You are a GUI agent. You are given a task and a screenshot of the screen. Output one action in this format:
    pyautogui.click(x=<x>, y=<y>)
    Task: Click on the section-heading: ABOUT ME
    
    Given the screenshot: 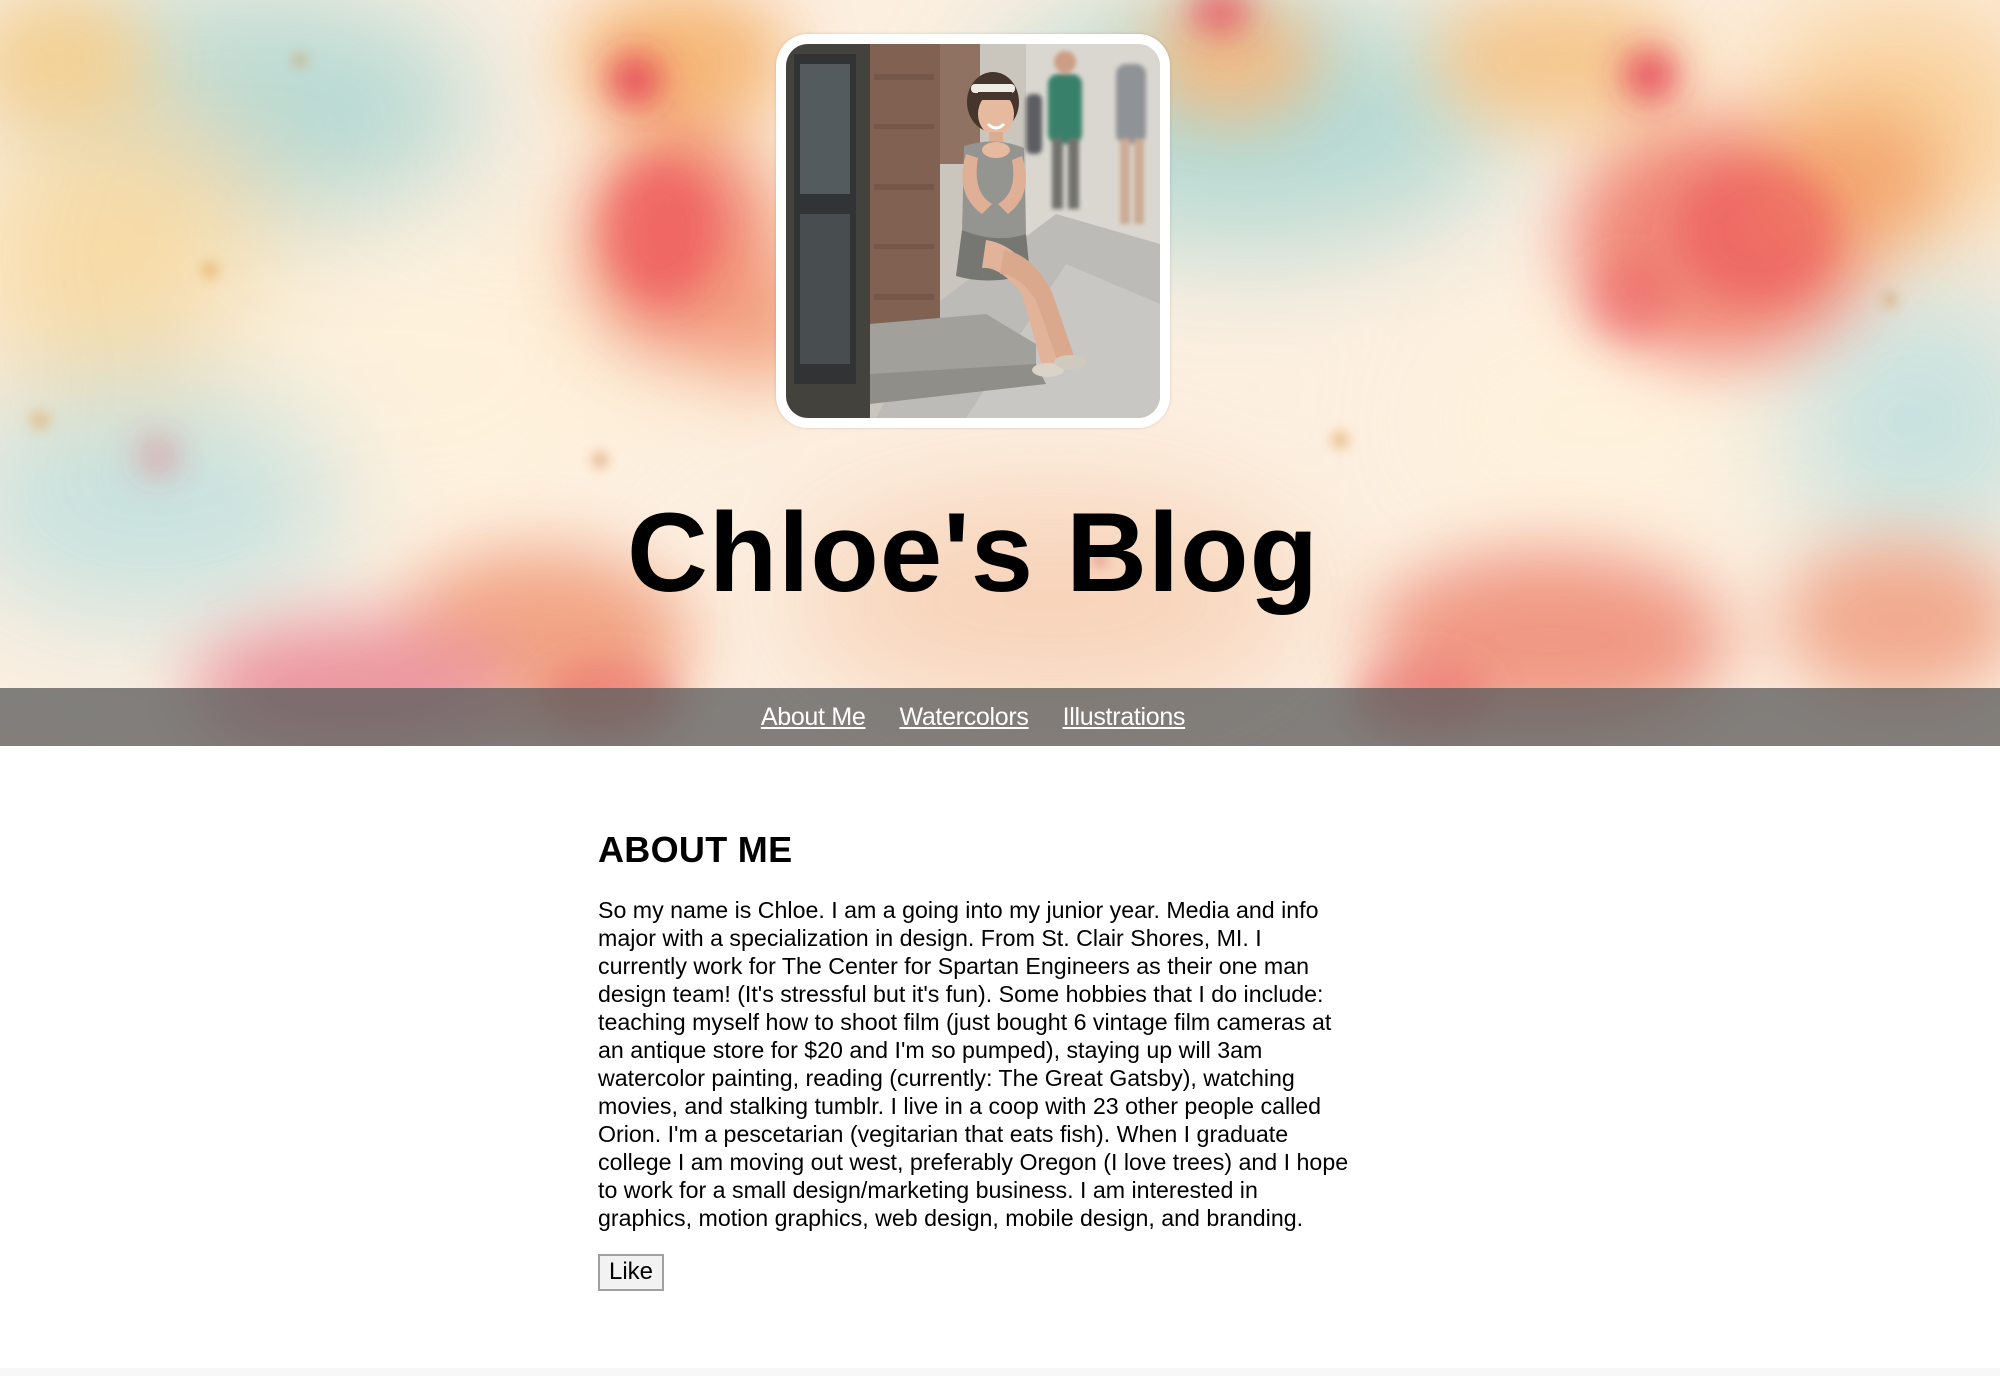 What is the action you would take?
    pyautogui.click(x=695, y=849)
    